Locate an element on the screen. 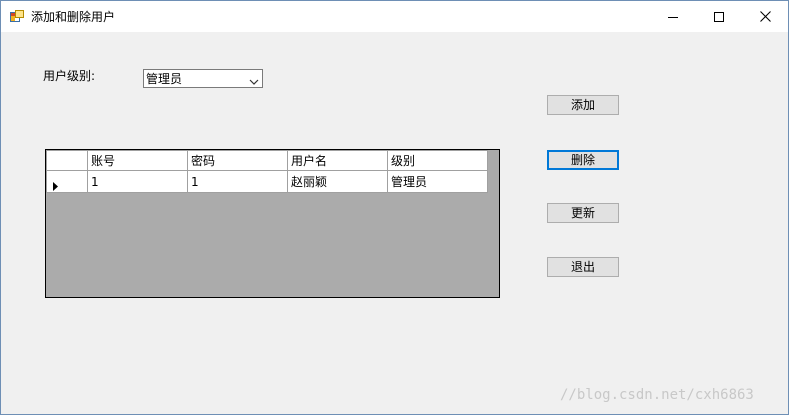 The height and width of the screenshot is (415, 789). row-pointer-icon is located at coordinates (56, 184).